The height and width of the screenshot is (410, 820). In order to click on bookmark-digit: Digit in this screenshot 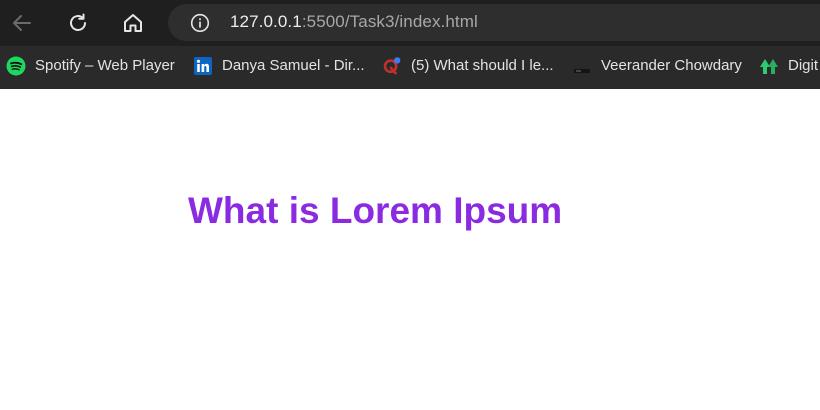, I will do `click(788, 66)`.